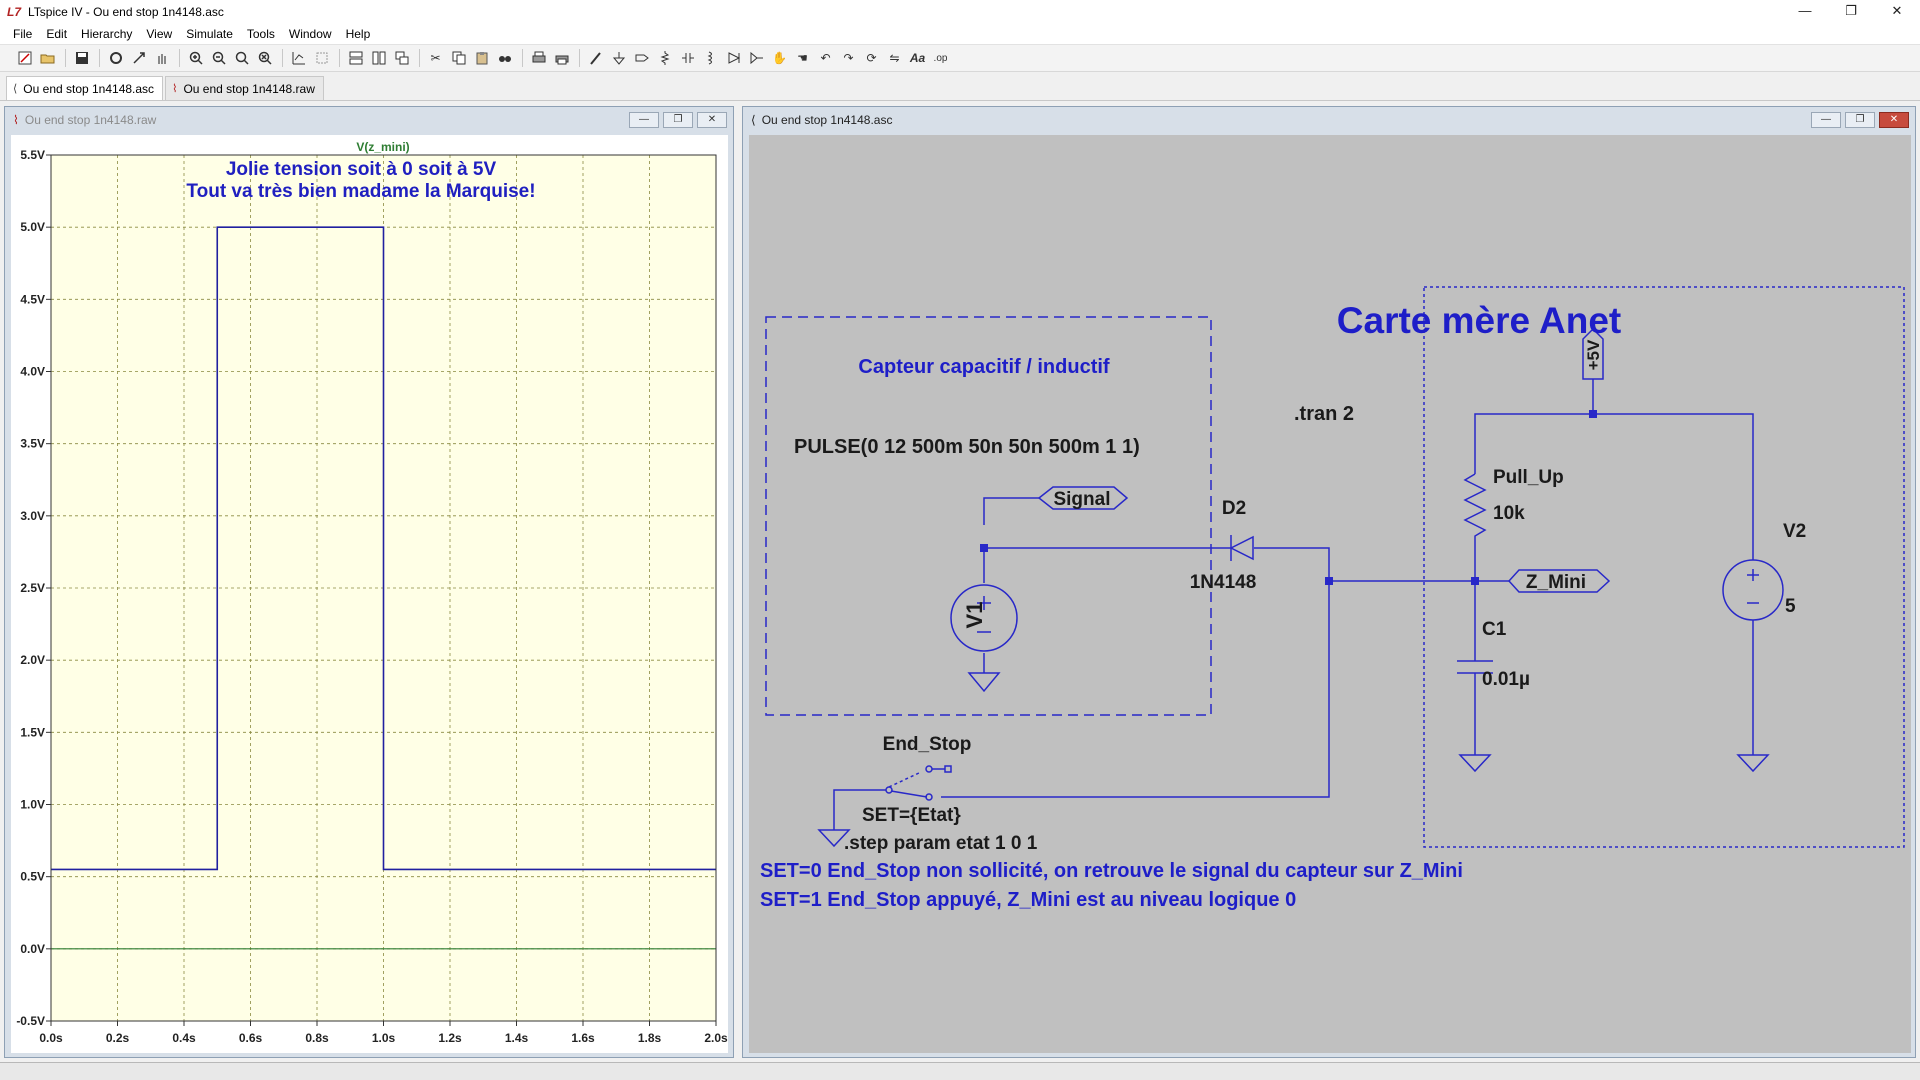 Image resolution: width=1920 pixels, height=1080 pixels. What do you see at coordinates (517, 1038) in the screenshot?
I see `x-tick-label: 1.4s` at bounding box center [517, 1038].